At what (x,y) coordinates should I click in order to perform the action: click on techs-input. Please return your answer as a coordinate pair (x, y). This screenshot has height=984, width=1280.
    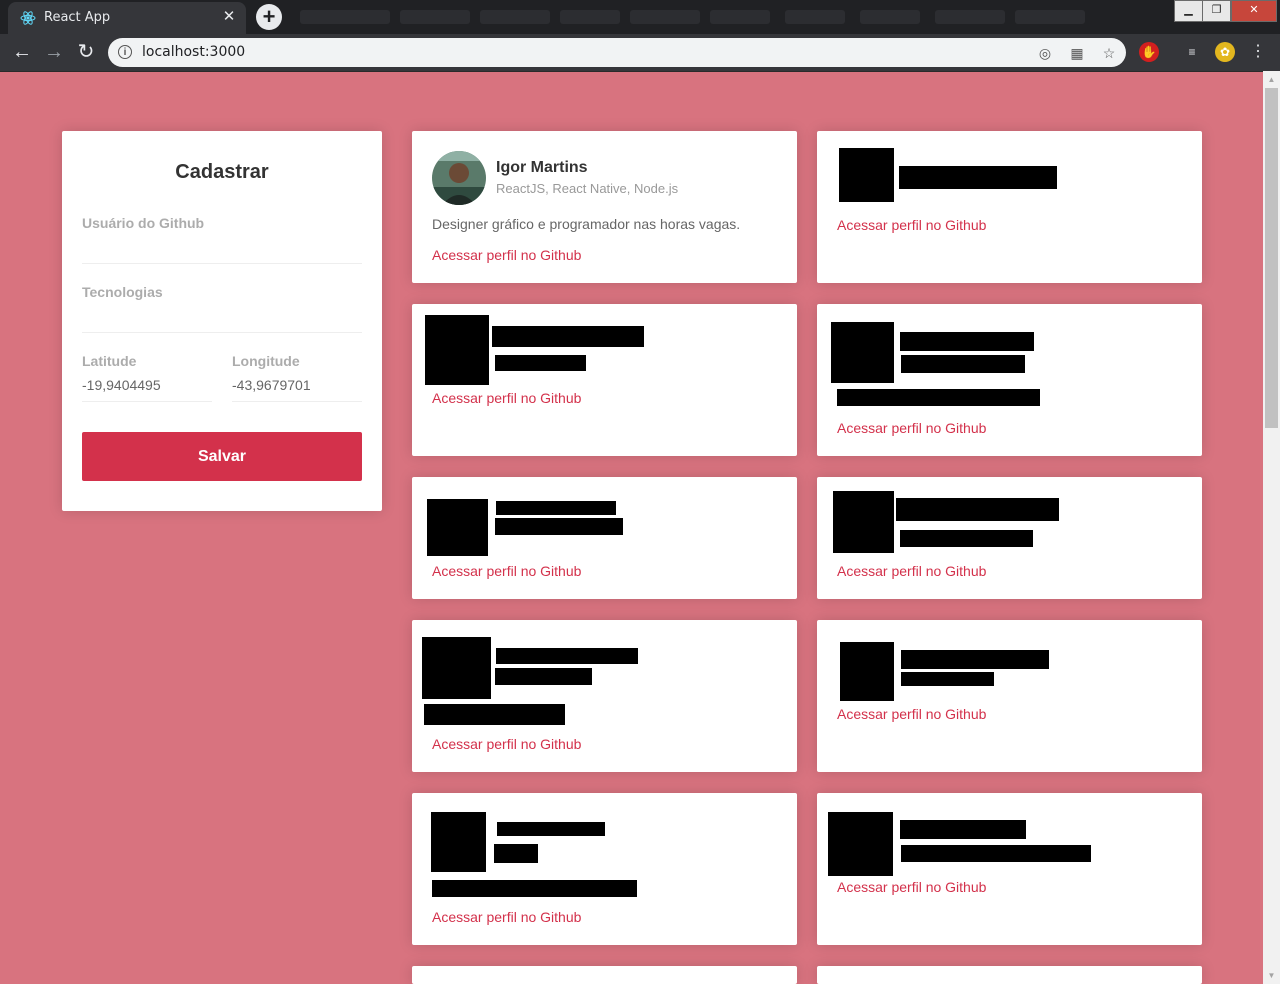
    Looking at the image, I should click on (222, 332).